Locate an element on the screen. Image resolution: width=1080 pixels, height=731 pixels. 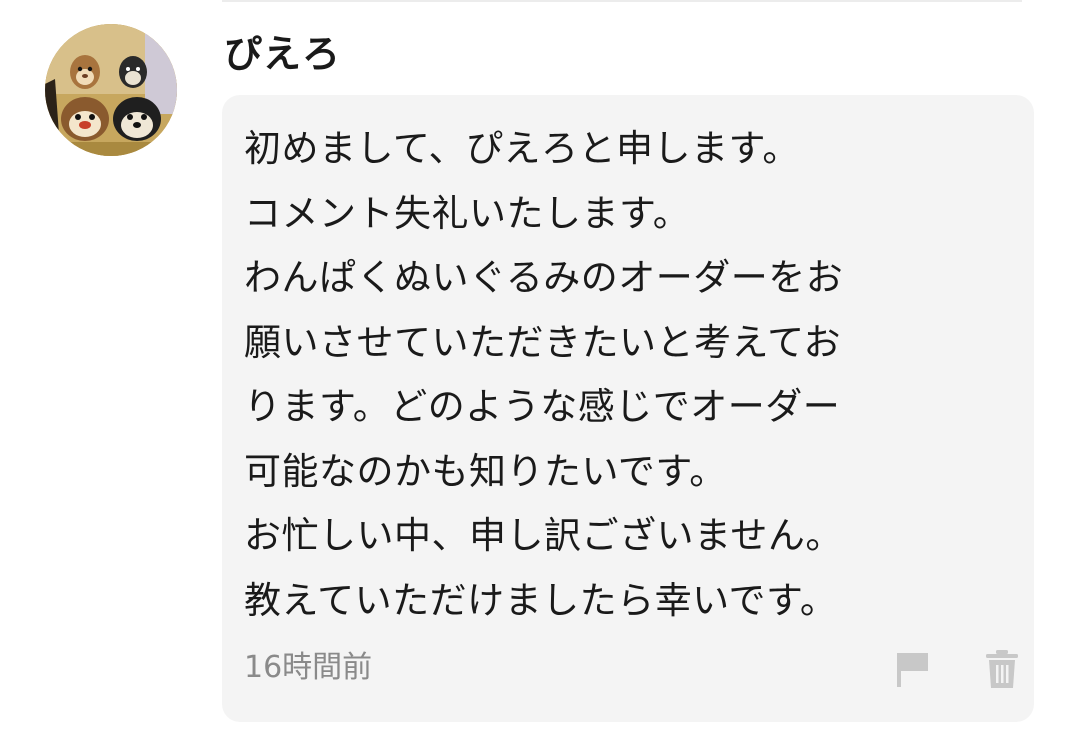
username: ぴえろ is located at coordinates (282, 54).